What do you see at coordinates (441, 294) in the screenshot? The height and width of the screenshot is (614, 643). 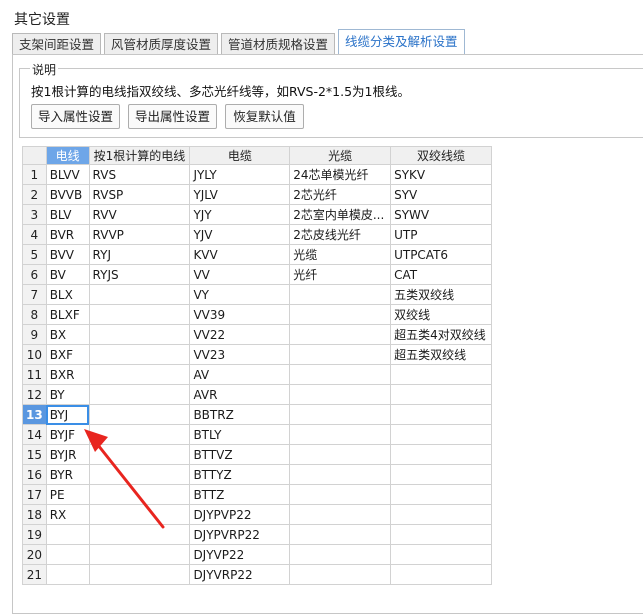 I see `grid-cell: 五类双绞线` at bounding box center [441, 294].